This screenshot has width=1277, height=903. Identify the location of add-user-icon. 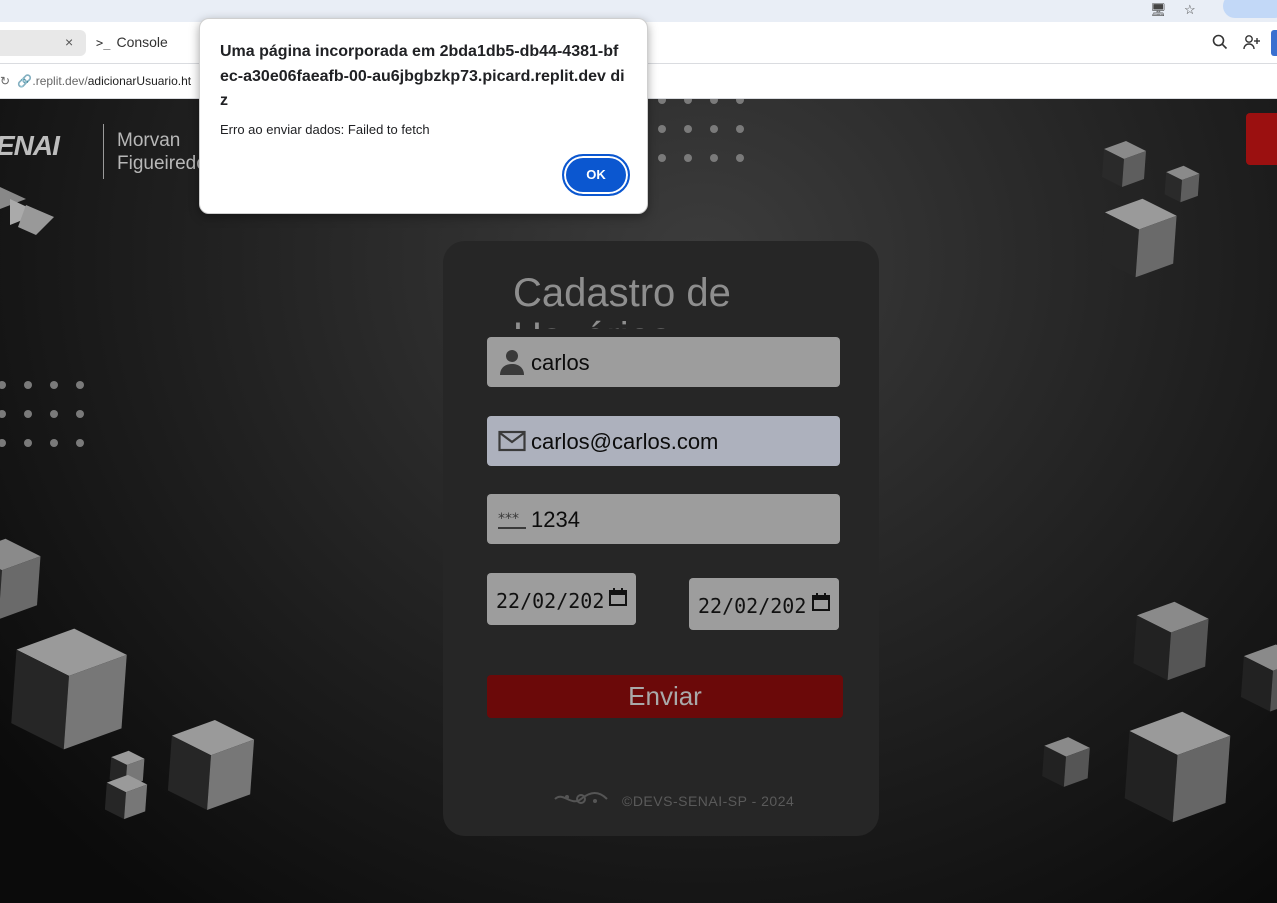
(1252, 44).